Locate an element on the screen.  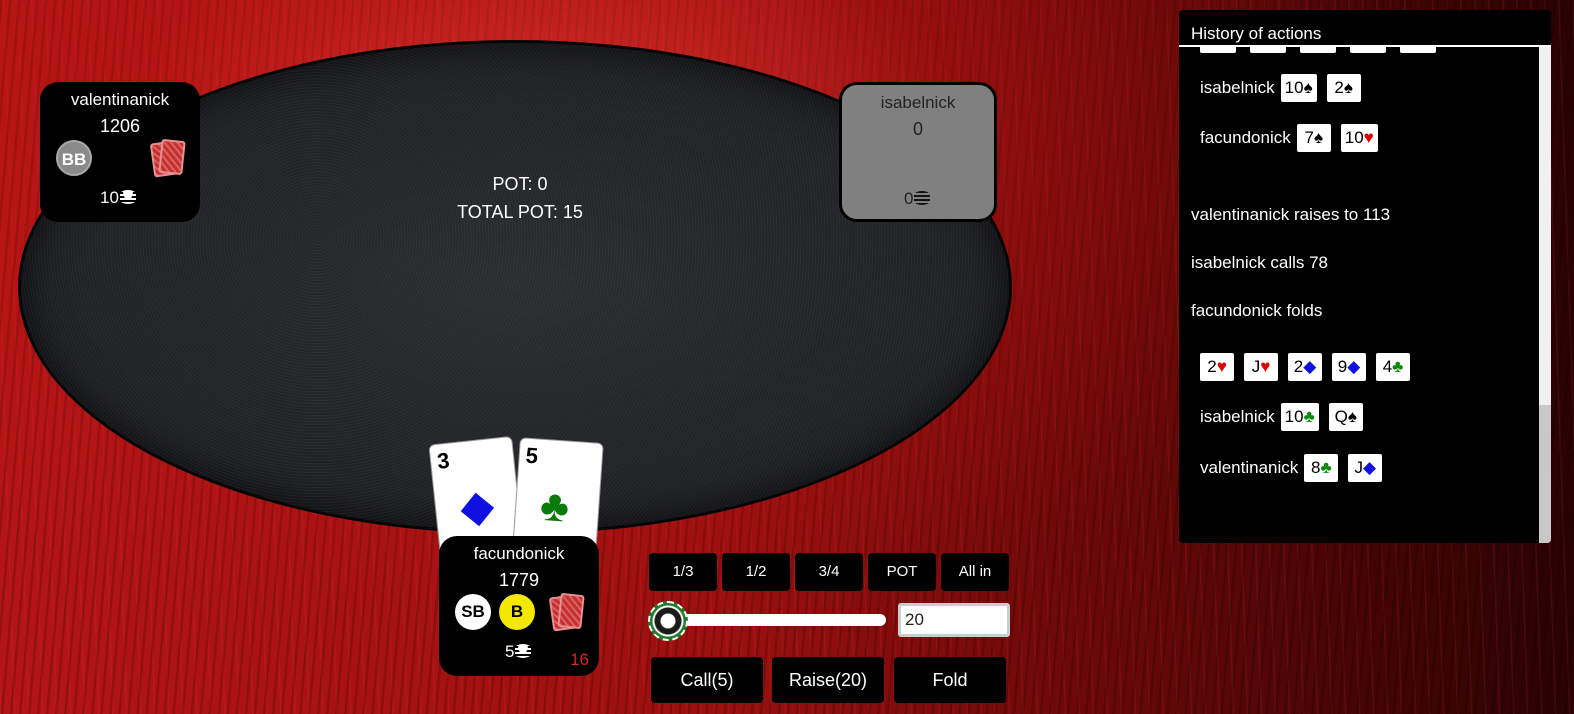
bet-amount-input is located at coordinates (954, 620).